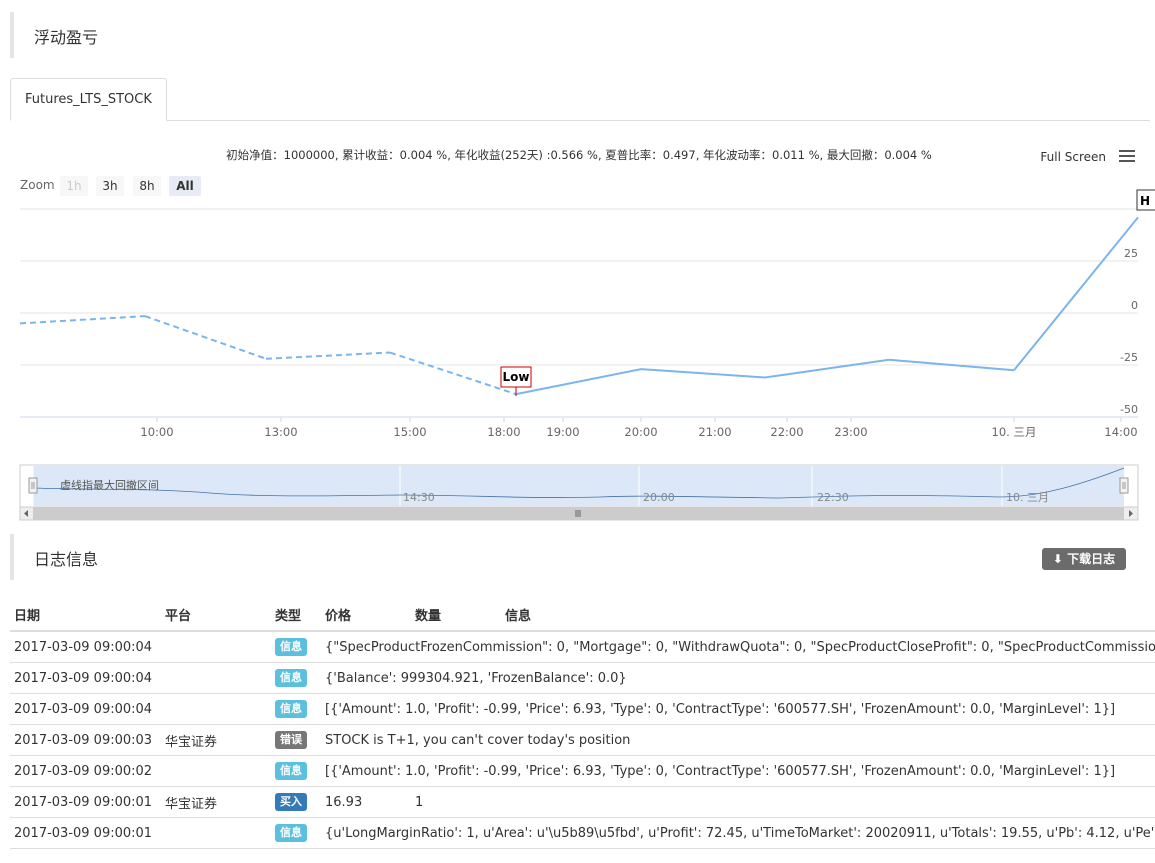 The height and width of the screenshot is (863, 1155). What do you see at coordinates (130, 186) in the screenshot?
I see `zoom-buttons: 1h 3h 8h All` at bounding box center [130, 186].